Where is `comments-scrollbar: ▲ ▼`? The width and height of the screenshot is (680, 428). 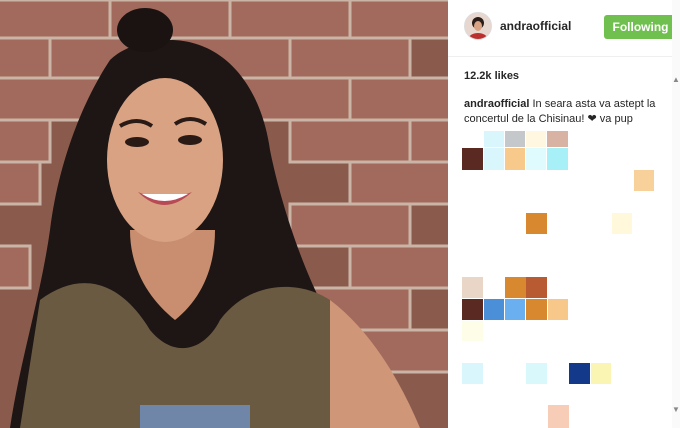 comments-scrollbar: ▲ ▼ is located at coordinates (676, 214).